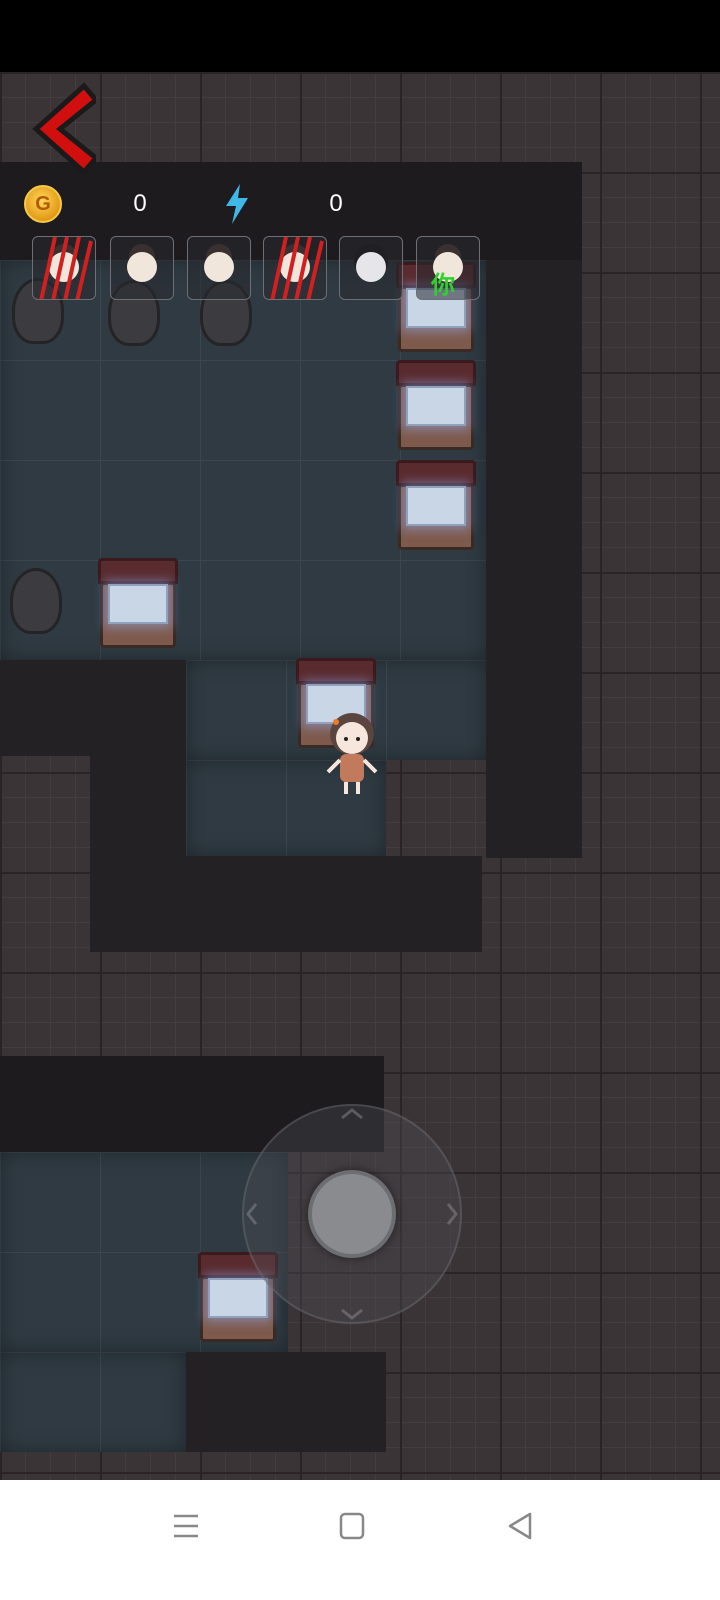 This screenshot has width=720, height=1600. I want to click on coin-icon: G, so click(43, 204).